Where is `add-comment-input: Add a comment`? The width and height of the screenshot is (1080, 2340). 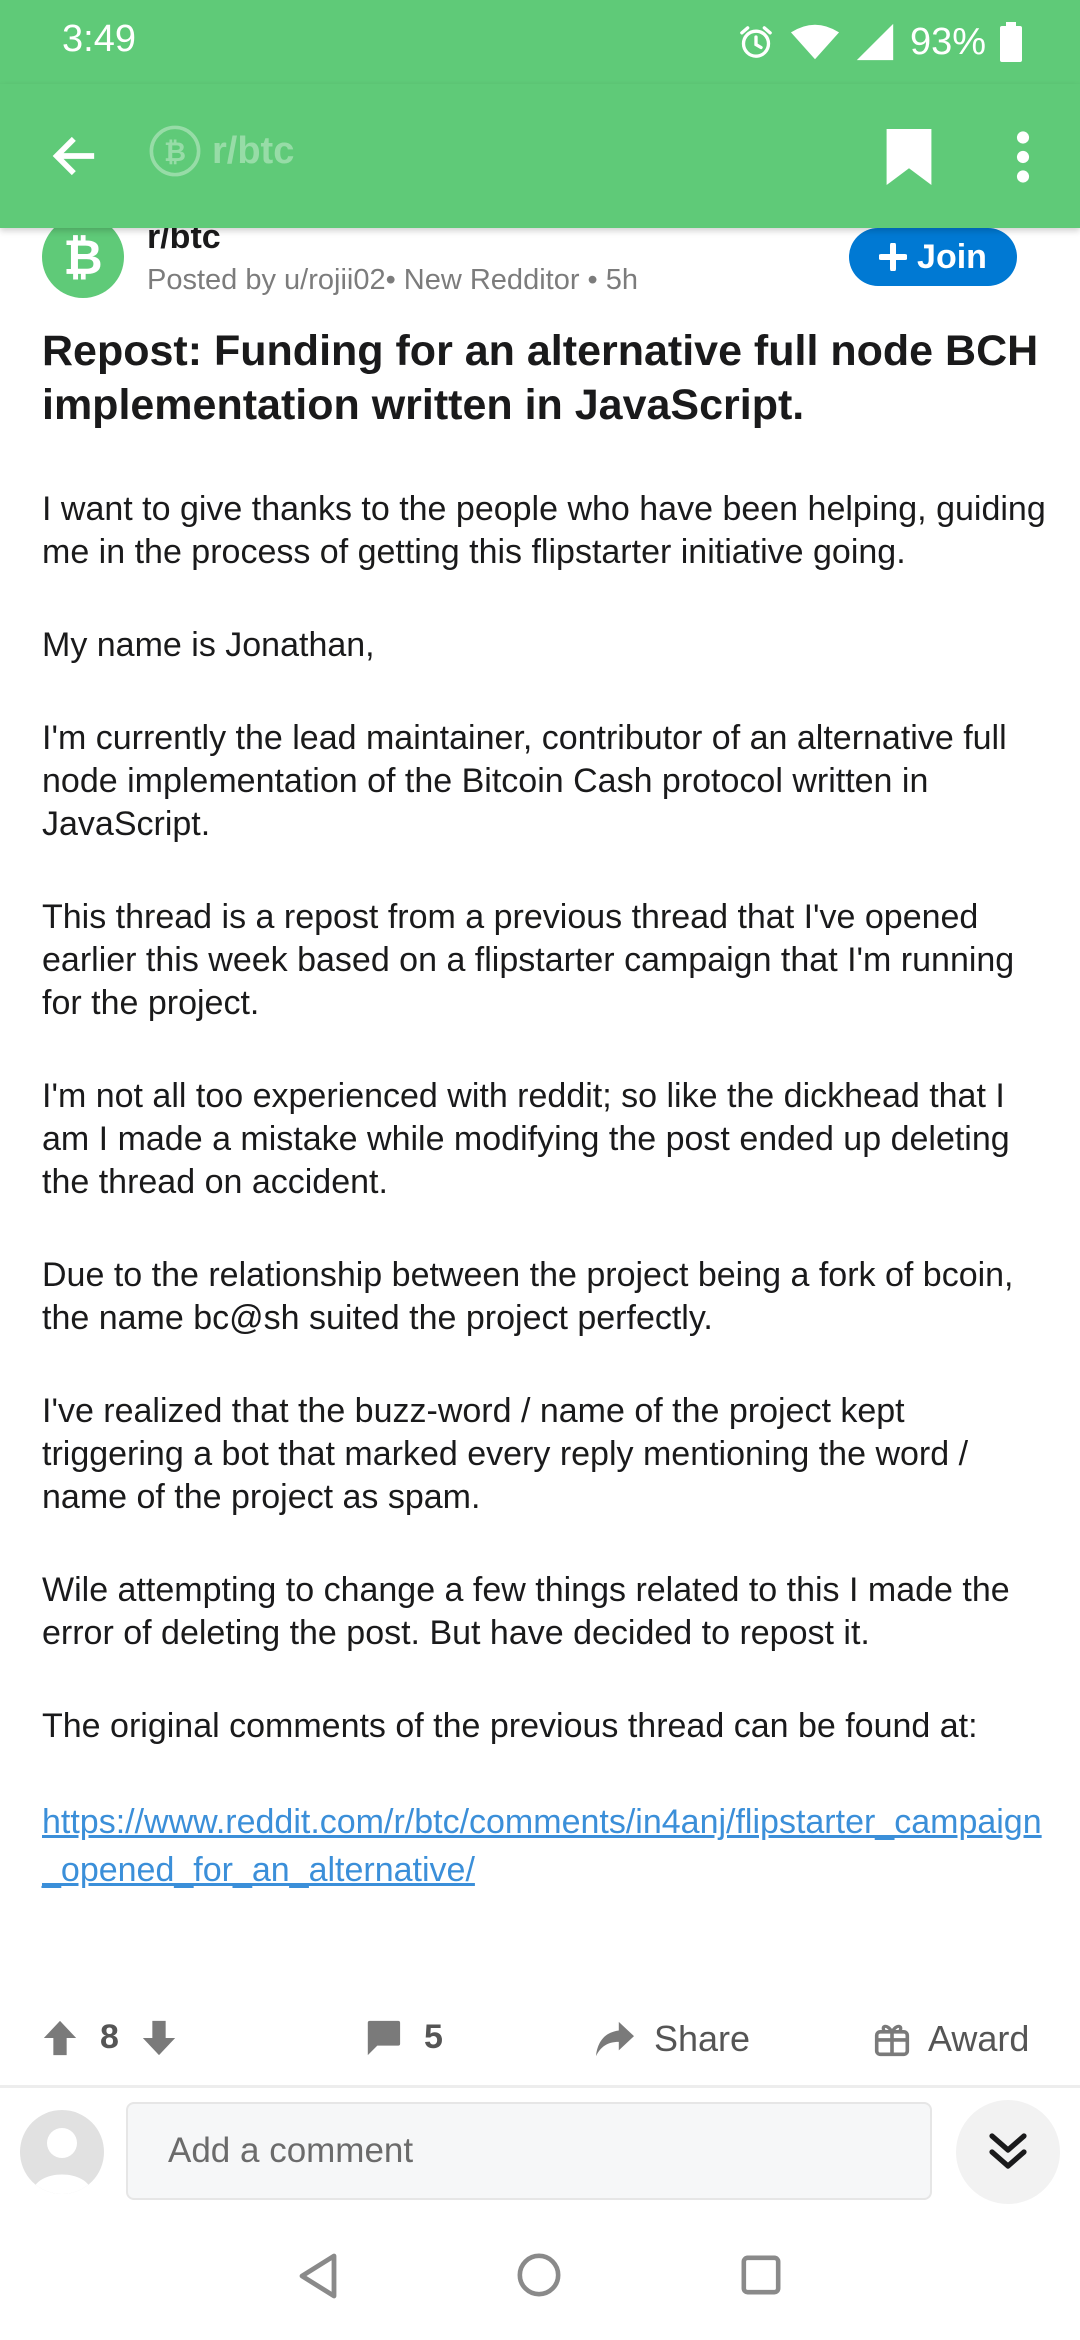 add-comment-input: Add a comment is located at coordinates (529, 2151).